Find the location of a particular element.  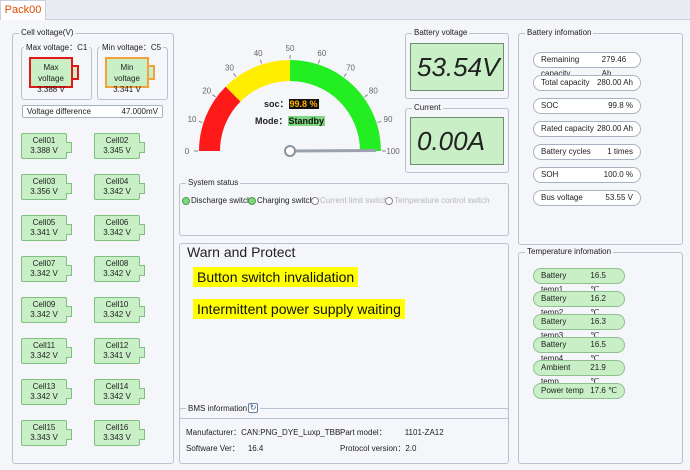

cell-item: Cell11 3.342 V is located at coordinates (46, 351).